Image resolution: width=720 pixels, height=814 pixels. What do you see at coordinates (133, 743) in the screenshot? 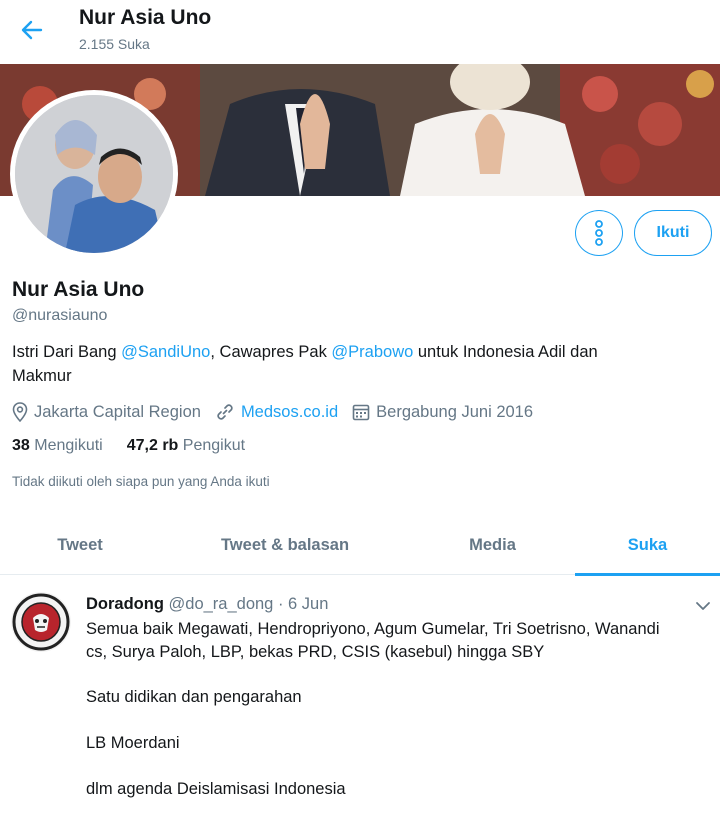
I see `tweet-text-line: LB Moerdani` at bounding box center [133, 743].